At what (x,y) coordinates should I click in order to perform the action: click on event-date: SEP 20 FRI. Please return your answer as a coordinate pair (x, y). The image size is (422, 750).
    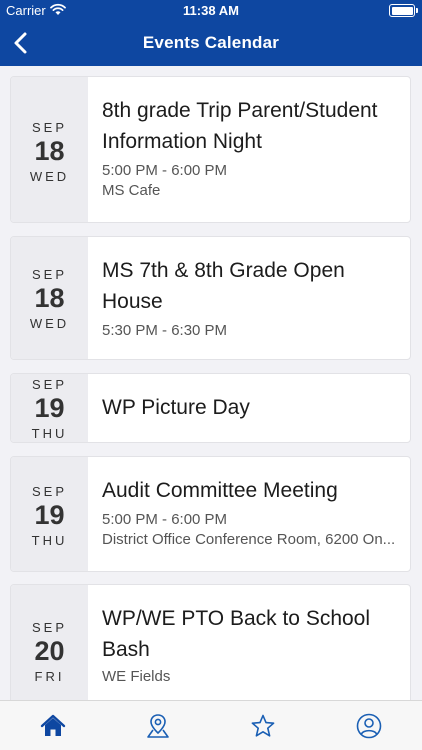
    Looking at the image, I should click on (49, 642).